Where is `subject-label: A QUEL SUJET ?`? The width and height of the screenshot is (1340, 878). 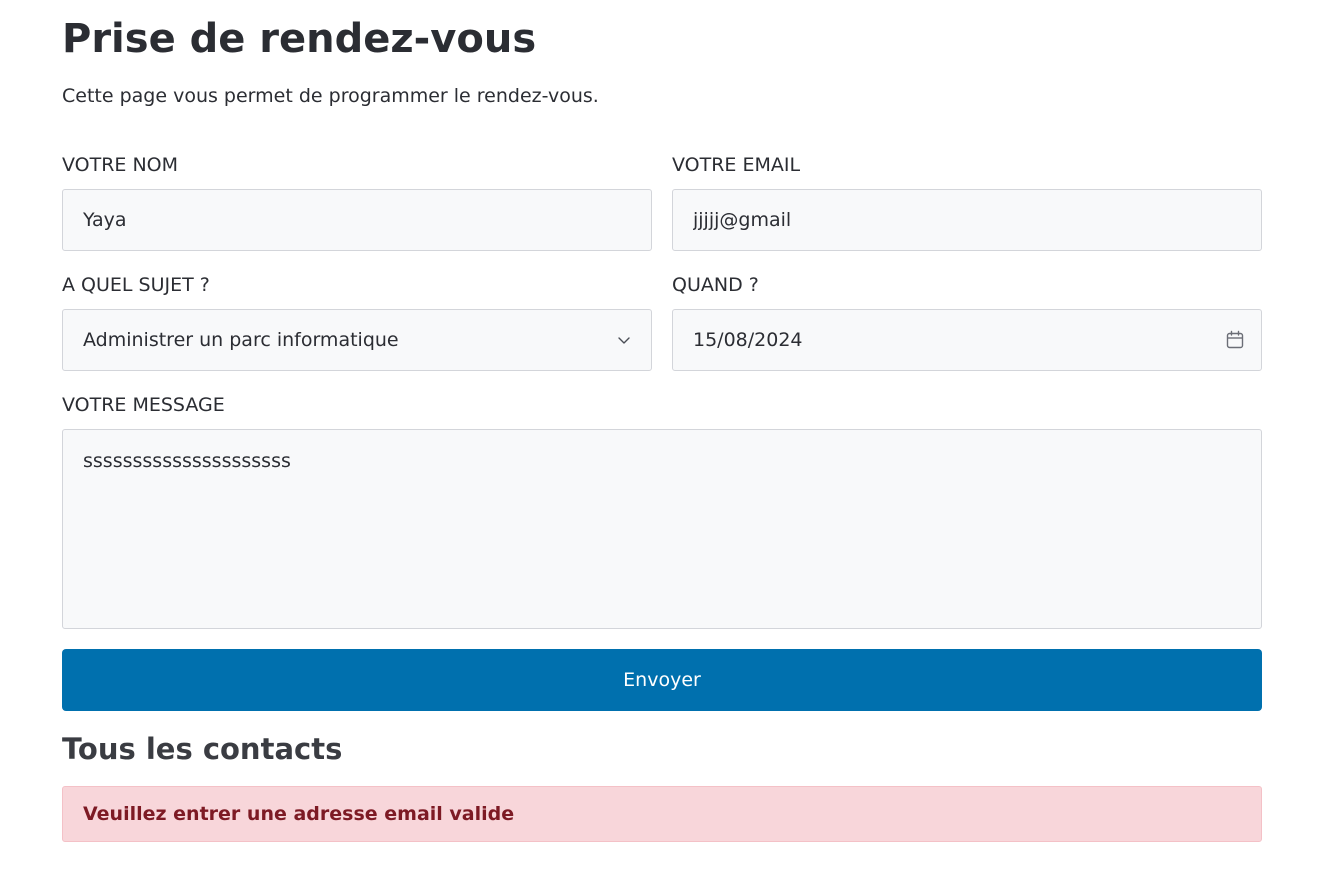 subject-label: A QUEL SUJET ? is located at coordinates (136, 285).